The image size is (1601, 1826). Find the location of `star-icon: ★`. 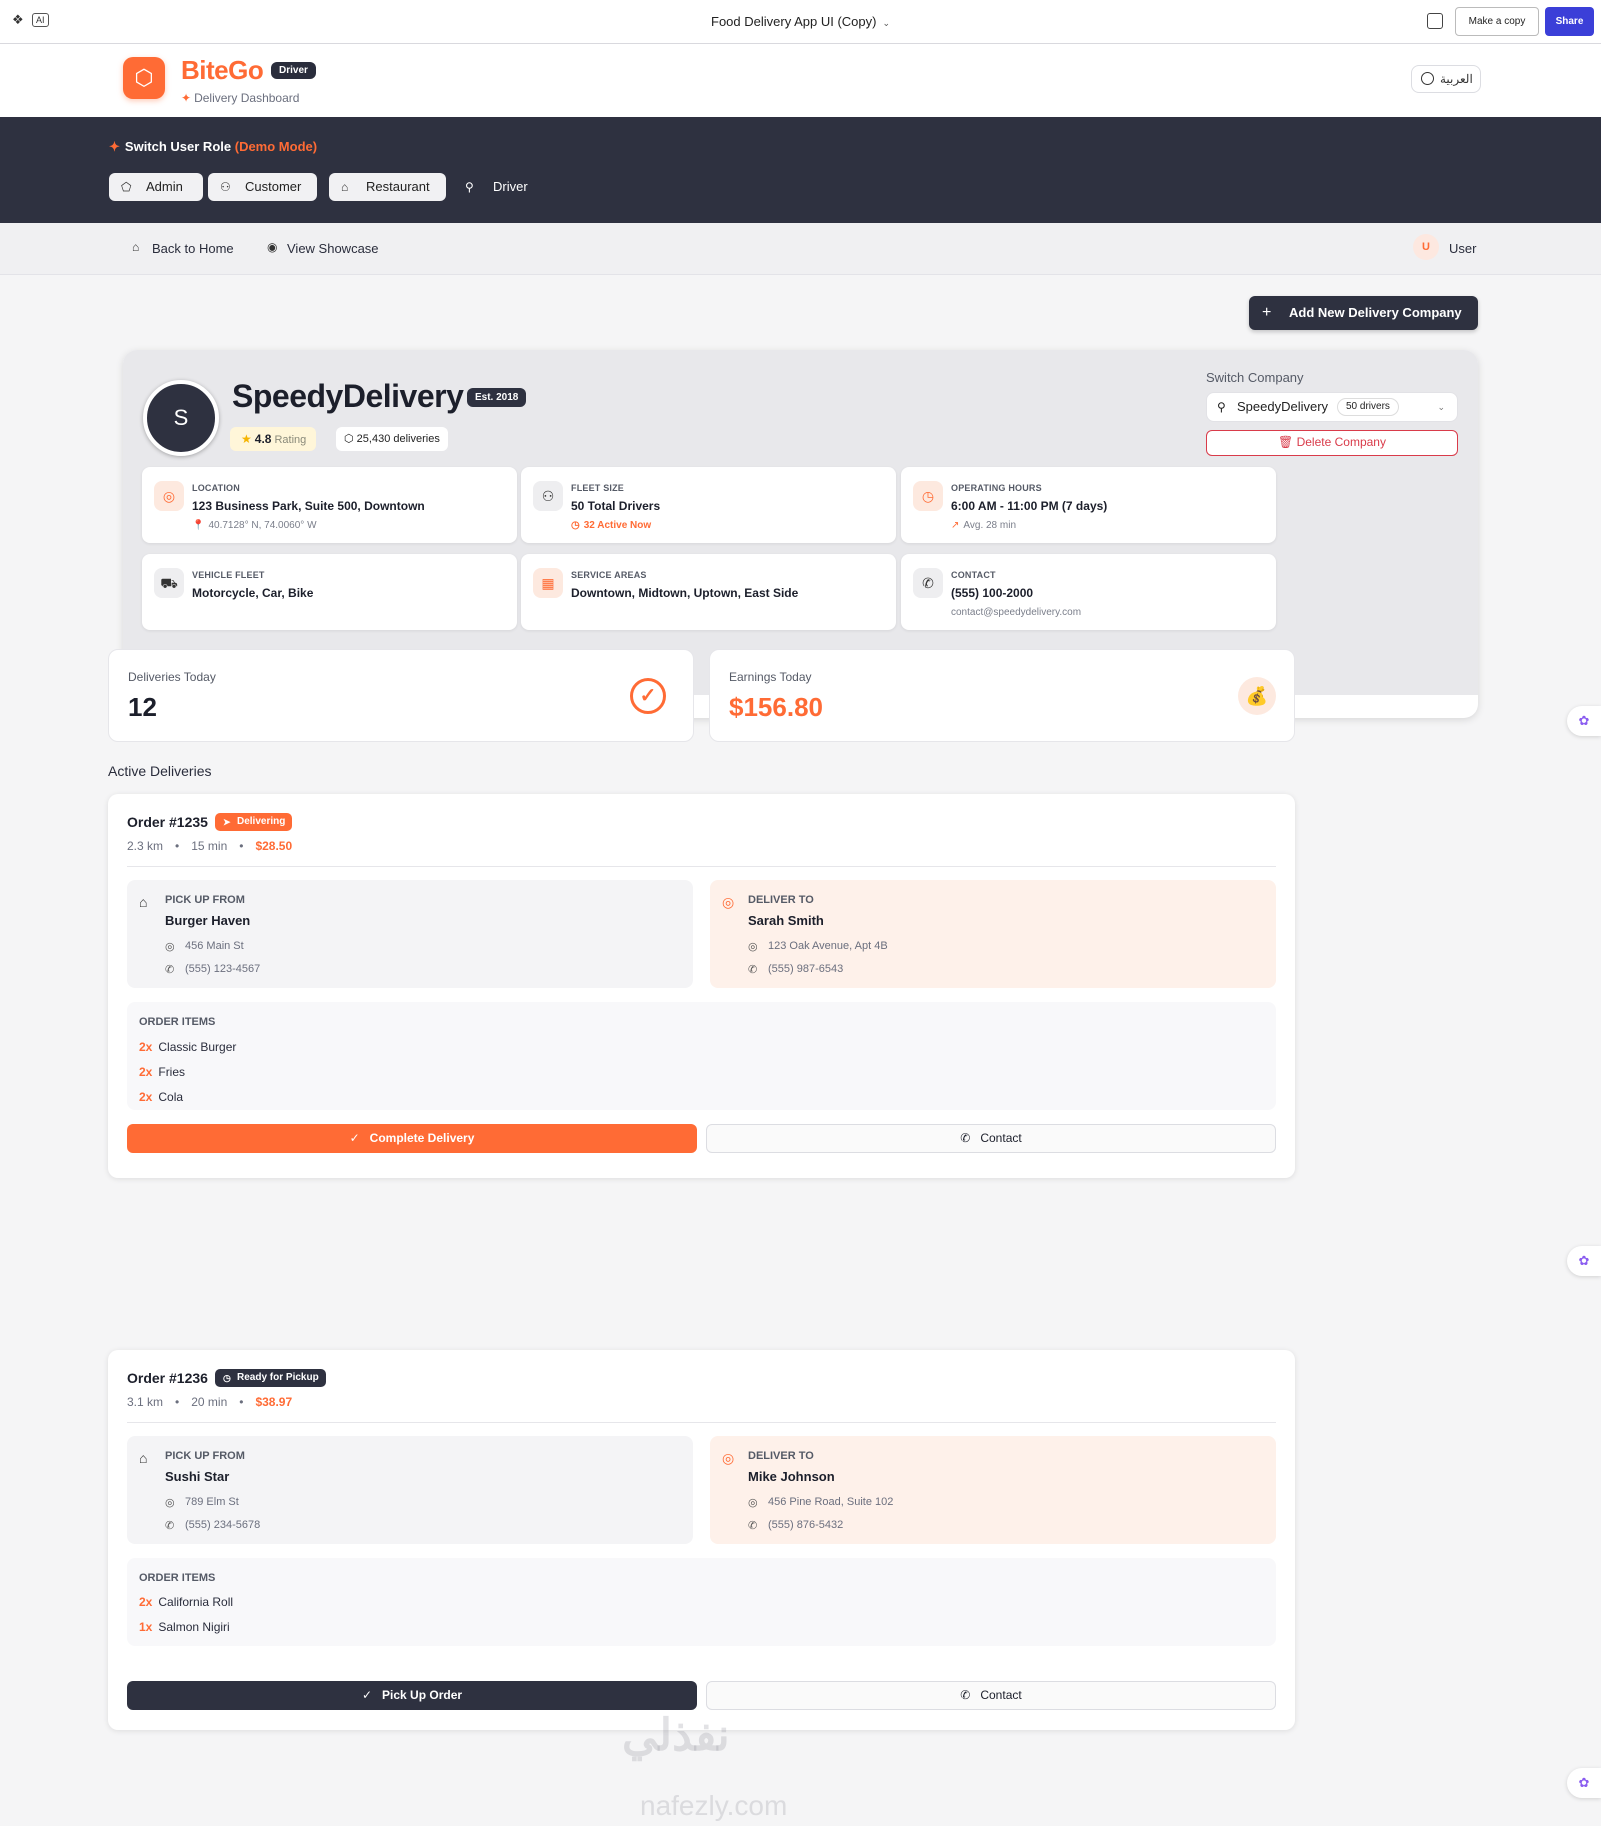

star-icon: ★ is located at coordinates (246, 439).